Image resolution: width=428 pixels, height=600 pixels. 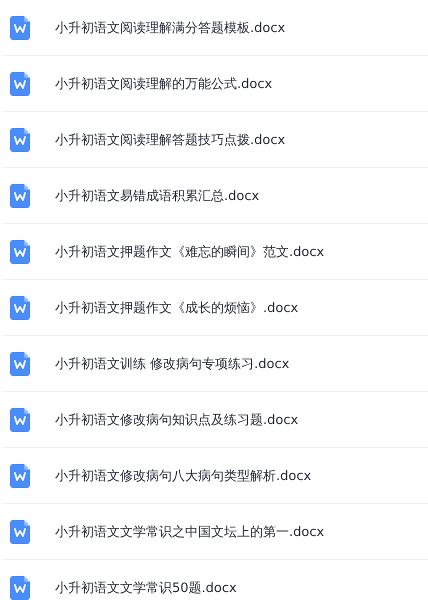 I want to click on file-name: 小升初语文修改病句知识点及练习题.docx, so click(x=176, y=419).